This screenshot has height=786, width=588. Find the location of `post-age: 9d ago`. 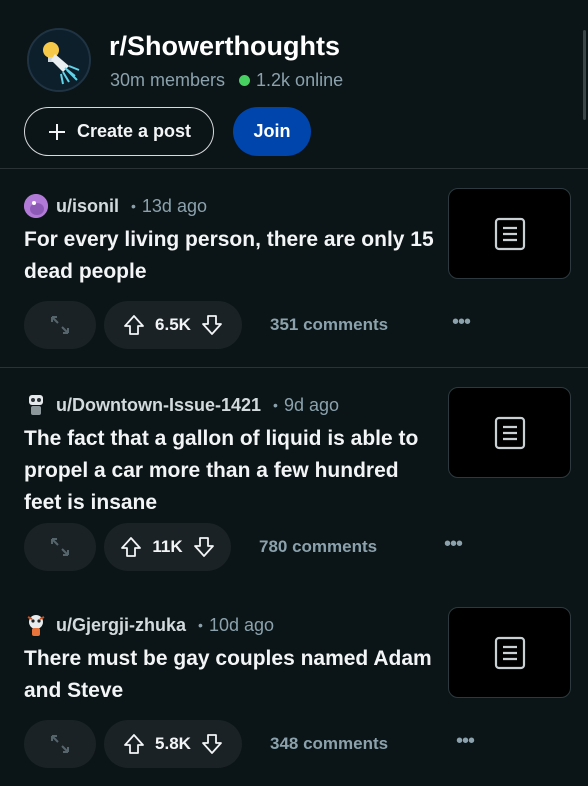

post-age: 9d ago is located at coordinates (311, 404).